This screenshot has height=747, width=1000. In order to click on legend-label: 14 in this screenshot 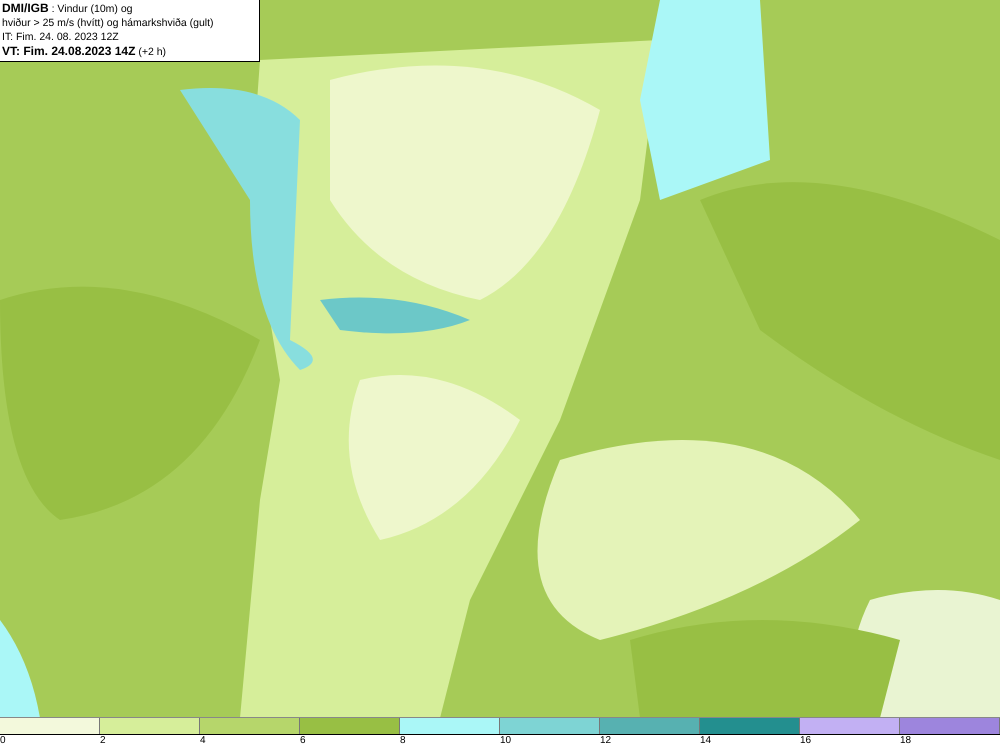, I will do `click(706, 741)`.